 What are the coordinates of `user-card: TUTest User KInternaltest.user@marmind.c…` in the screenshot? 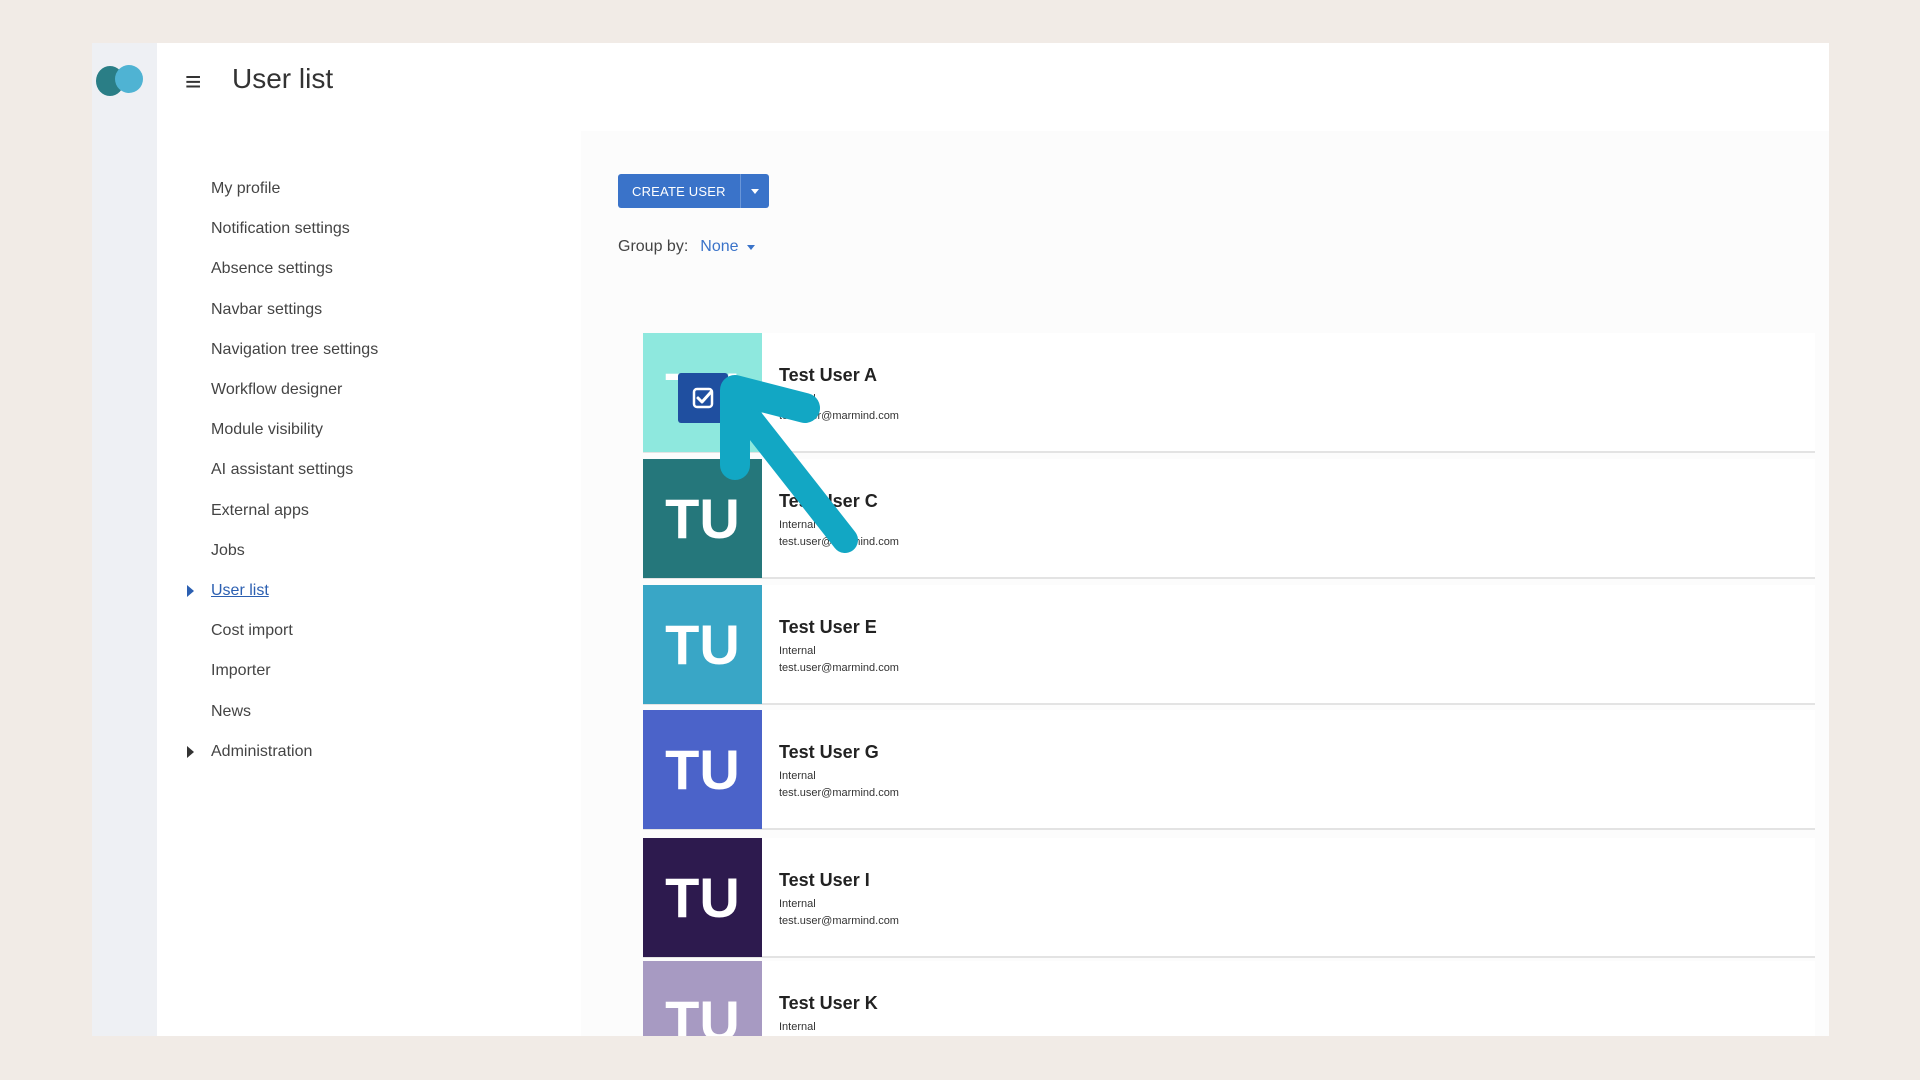 It's located at (1229, 998).